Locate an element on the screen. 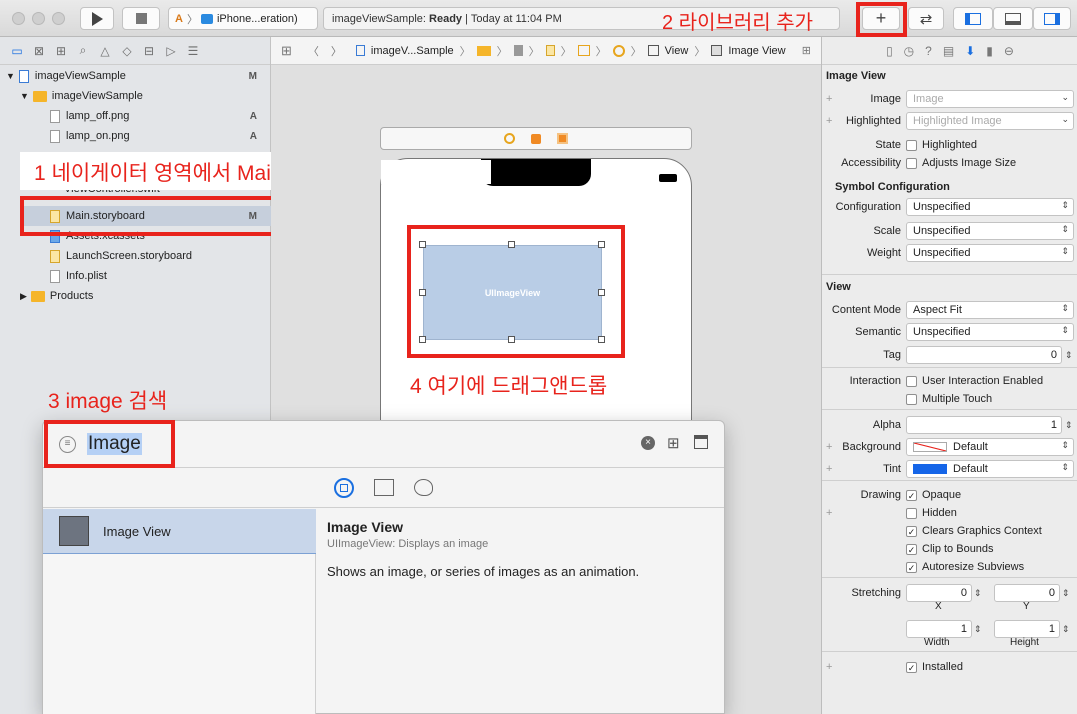  toggle-debug-button is located at coordinates (1013, 18).